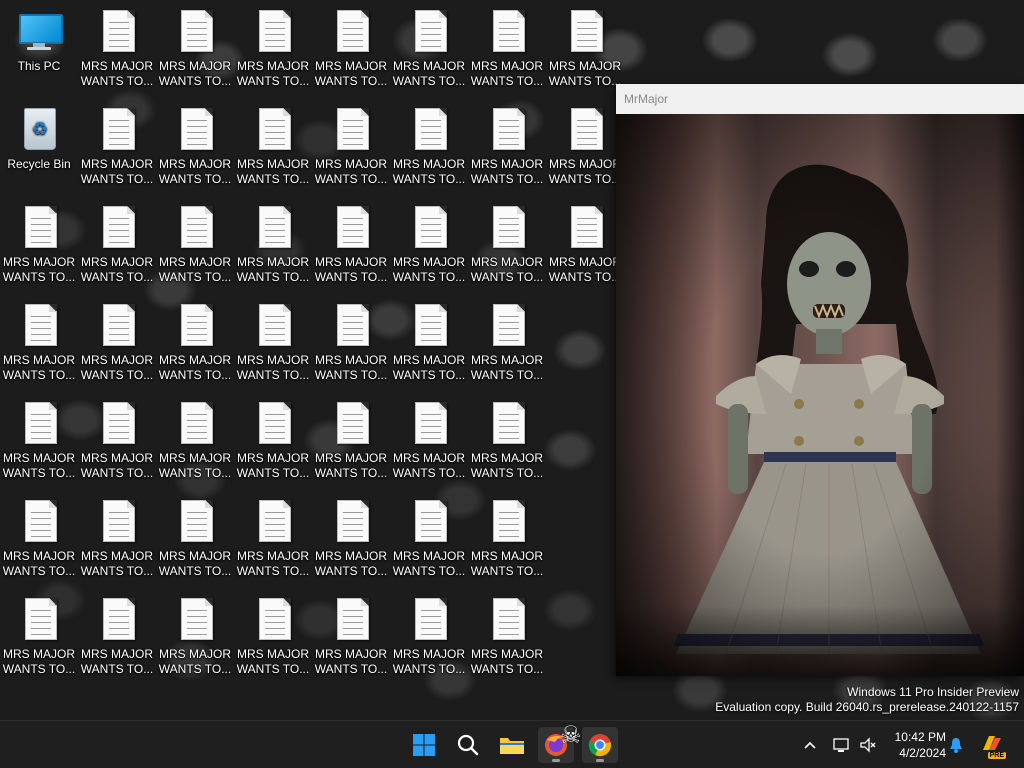 The height and width of the screenshot is (768, 1024). I want to click on volume-mute-icon, so click(868, 745).